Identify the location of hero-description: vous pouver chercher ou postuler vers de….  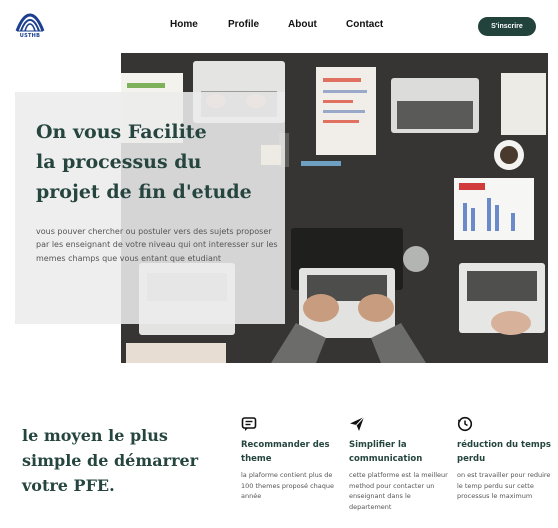
(157, 245).